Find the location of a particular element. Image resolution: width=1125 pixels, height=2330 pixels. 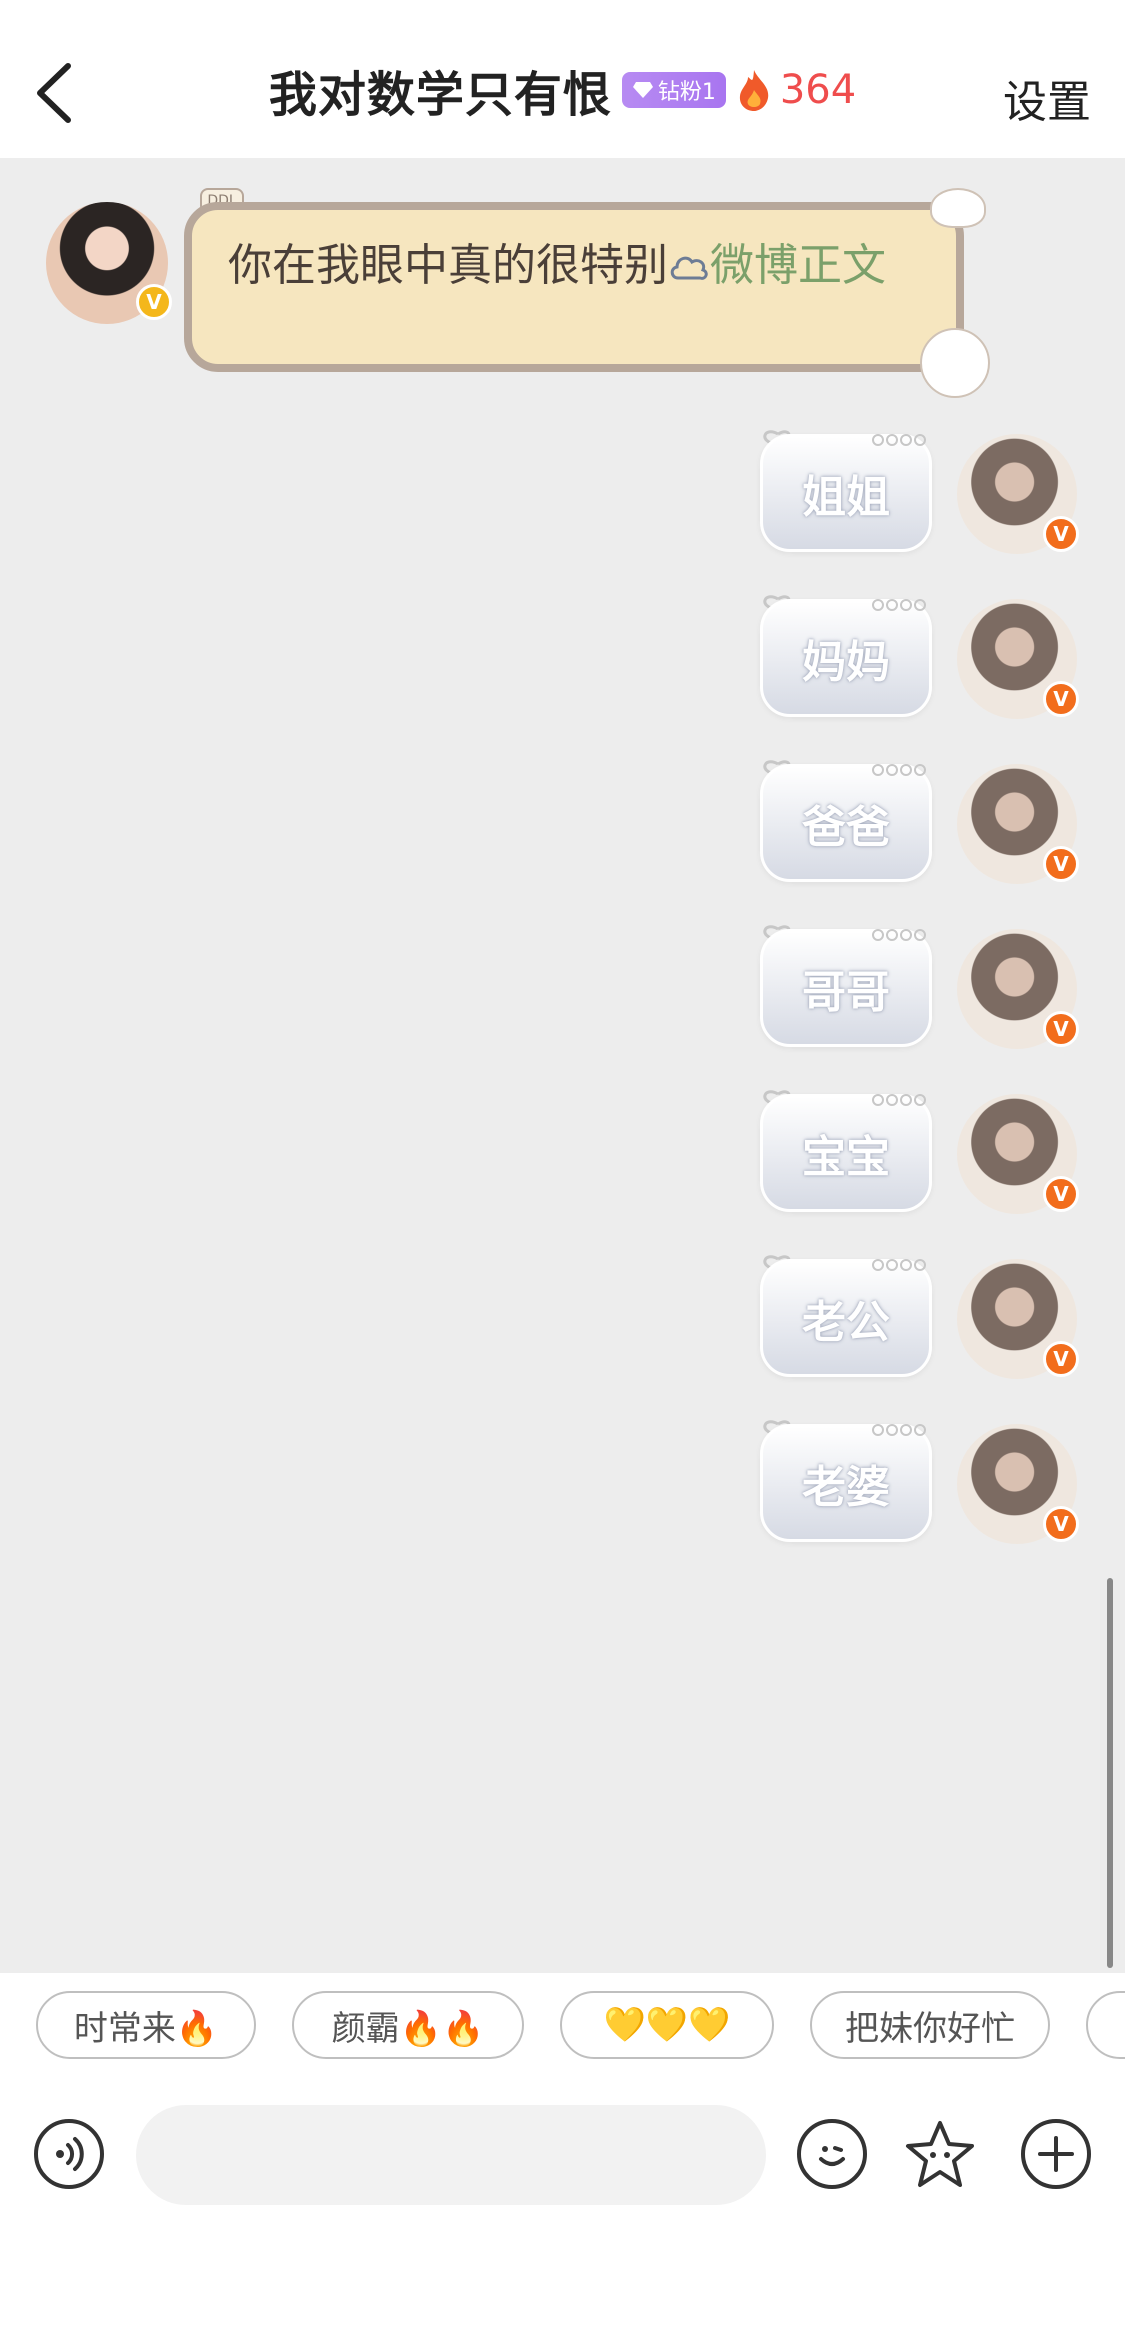

message-input is located at coordinates (451, 2155).